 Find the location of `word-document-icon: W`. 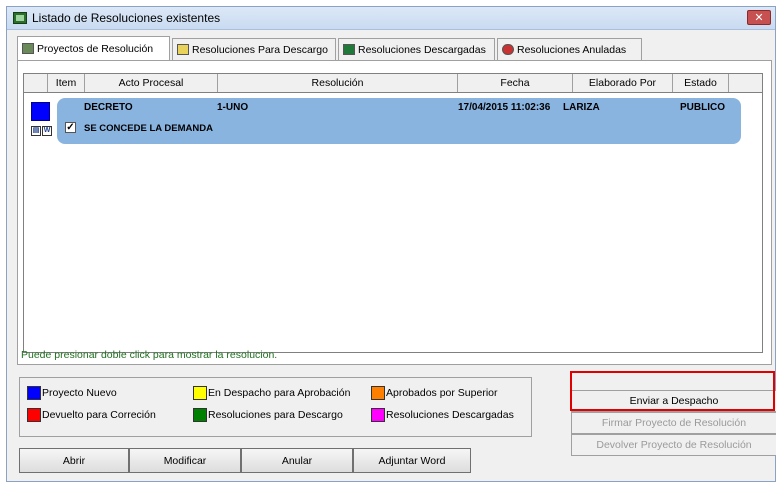

word-document-icon: W is located at coordinates (47, 131).